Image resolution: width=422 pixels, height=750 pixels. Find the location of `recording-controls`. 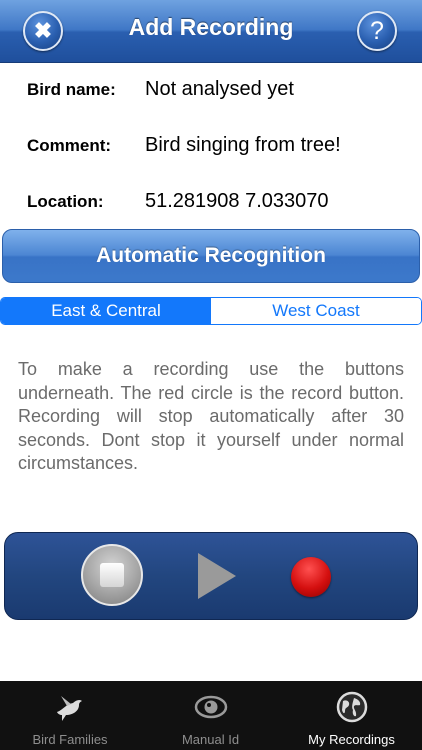

recording-controls is located at coordinates (211, 576).